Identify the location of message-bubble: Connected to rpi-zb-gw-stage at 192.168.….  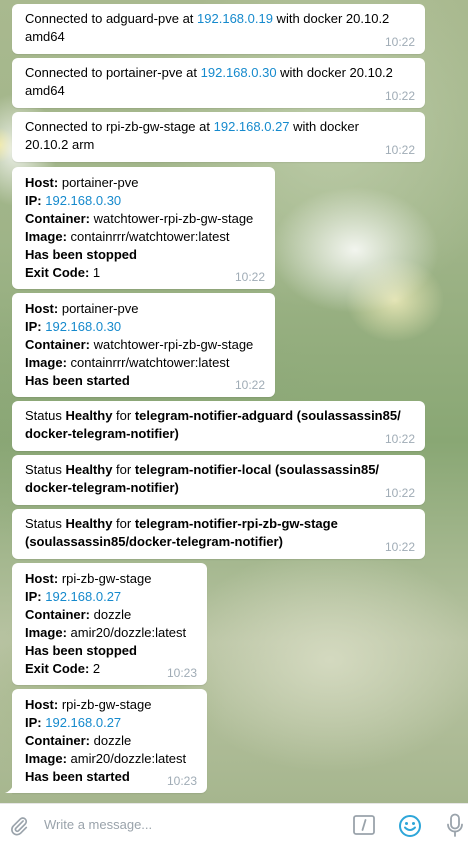
(218, 137).